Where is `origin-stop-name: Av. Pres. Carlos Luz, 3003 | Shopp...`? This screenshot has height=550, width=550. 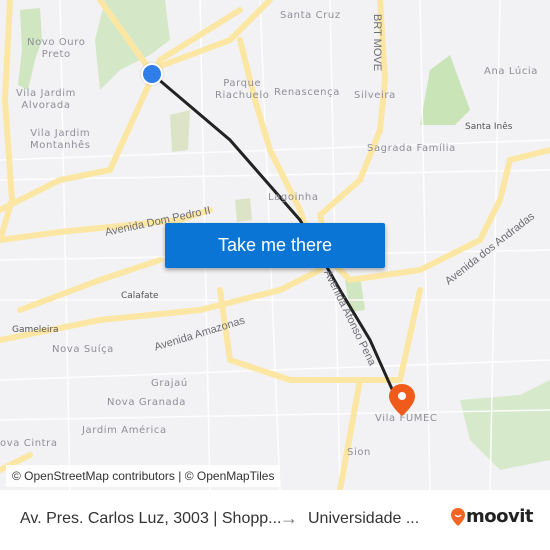 origin-stop-name: Av. Pres. Carlos Luz, 3003 | Shopp... is located at coordinates (151, 518).